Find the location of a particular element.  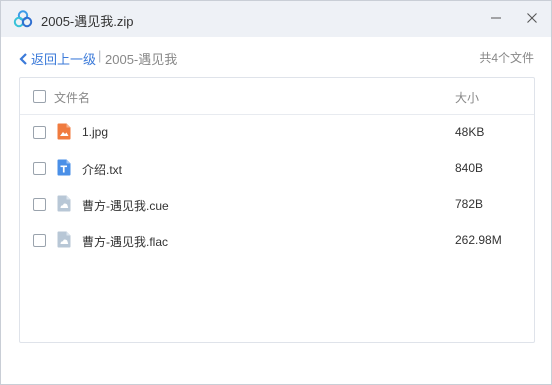

text-file-icon is located at coordinates (64, 167).